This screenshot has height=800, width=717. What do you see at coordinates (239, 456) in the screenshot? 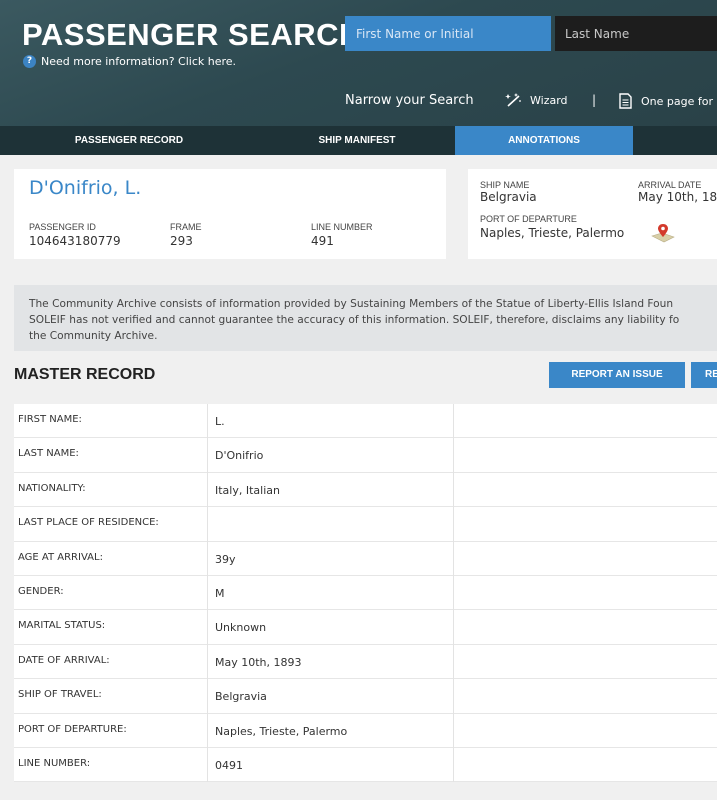
I see `row-value: D'Onifrio` at bounding box center [239, 456].